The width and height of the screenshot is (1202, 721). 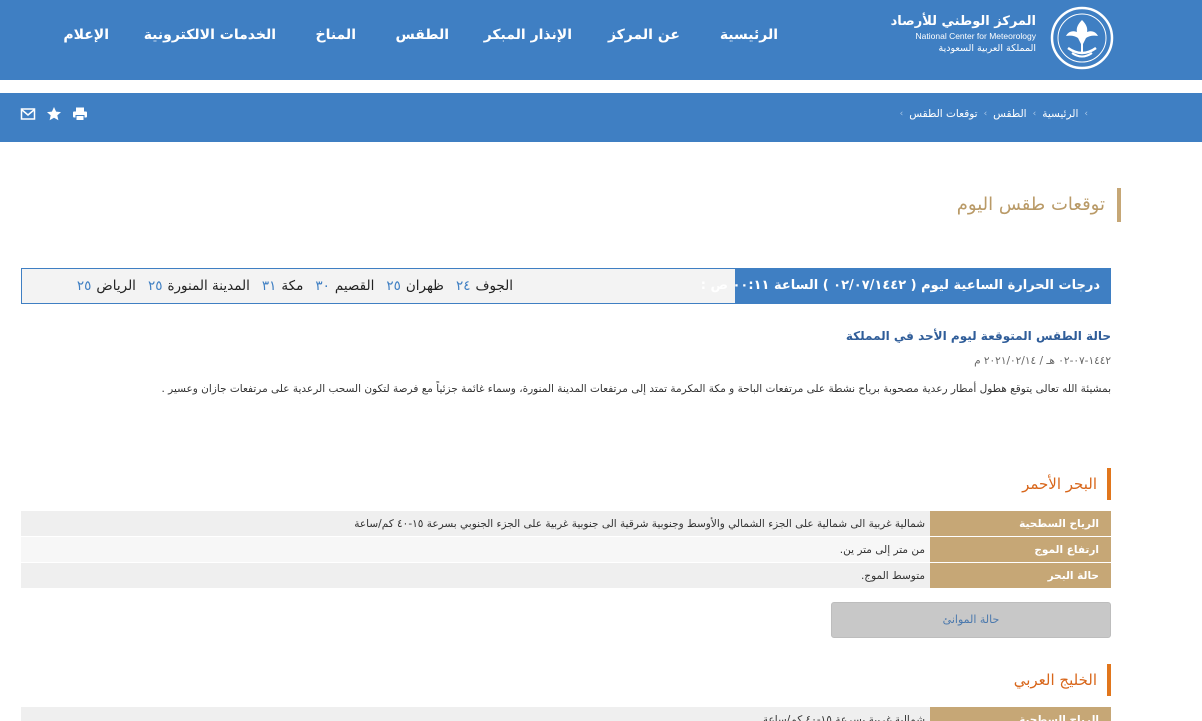 I want to click on ticker-city: الجوف٢٤, so click(x=484, y=286).